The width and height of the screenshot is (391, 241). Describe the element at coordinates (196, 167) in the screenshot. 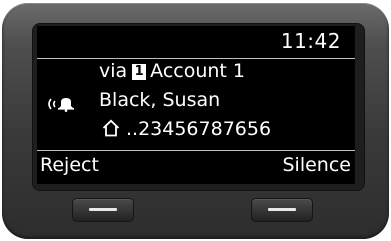

I see `softkey-bar: Reject Silence` at that location.